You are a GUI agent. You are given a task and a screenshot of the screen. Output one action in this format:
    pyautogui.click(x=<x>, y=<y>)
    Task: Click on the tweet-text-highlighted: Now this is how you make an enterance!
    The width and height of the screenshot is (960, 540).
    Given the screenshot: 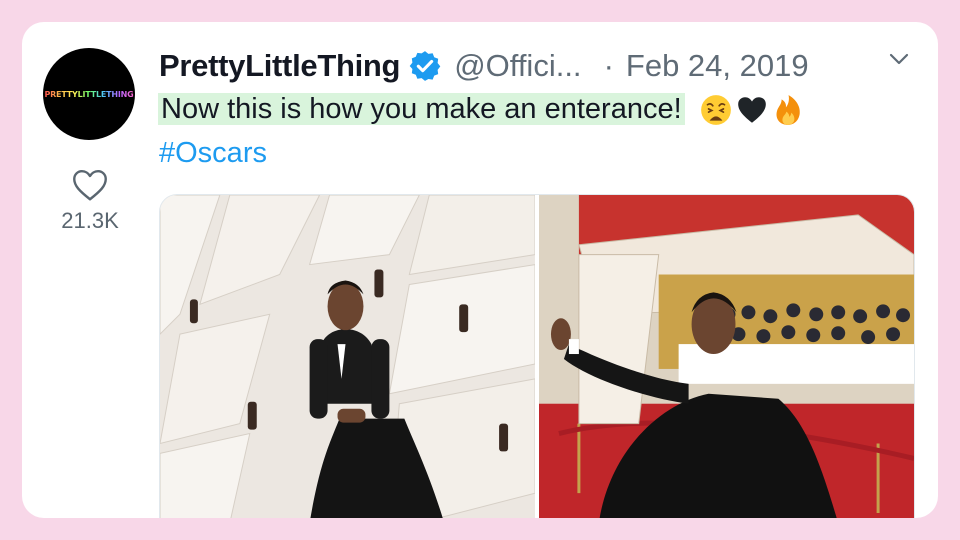 What is the action you would take?
    pyautogui.click(x=421, y=109)
    